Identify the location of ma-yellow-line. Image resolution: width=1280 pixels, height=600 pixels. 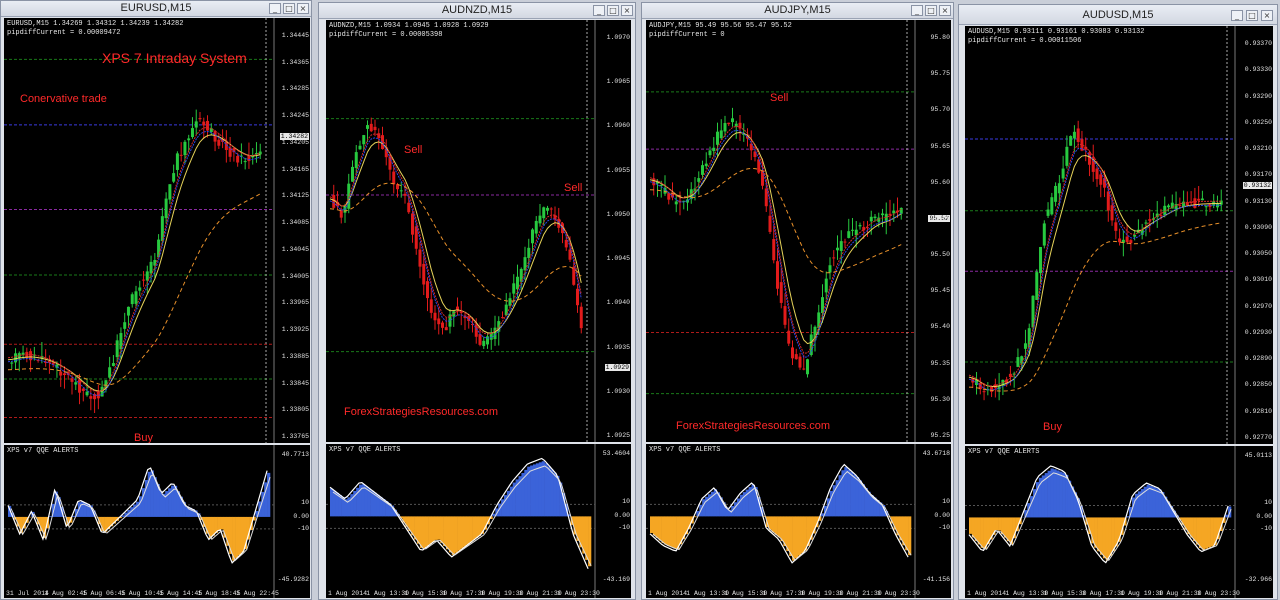
(455, 237).